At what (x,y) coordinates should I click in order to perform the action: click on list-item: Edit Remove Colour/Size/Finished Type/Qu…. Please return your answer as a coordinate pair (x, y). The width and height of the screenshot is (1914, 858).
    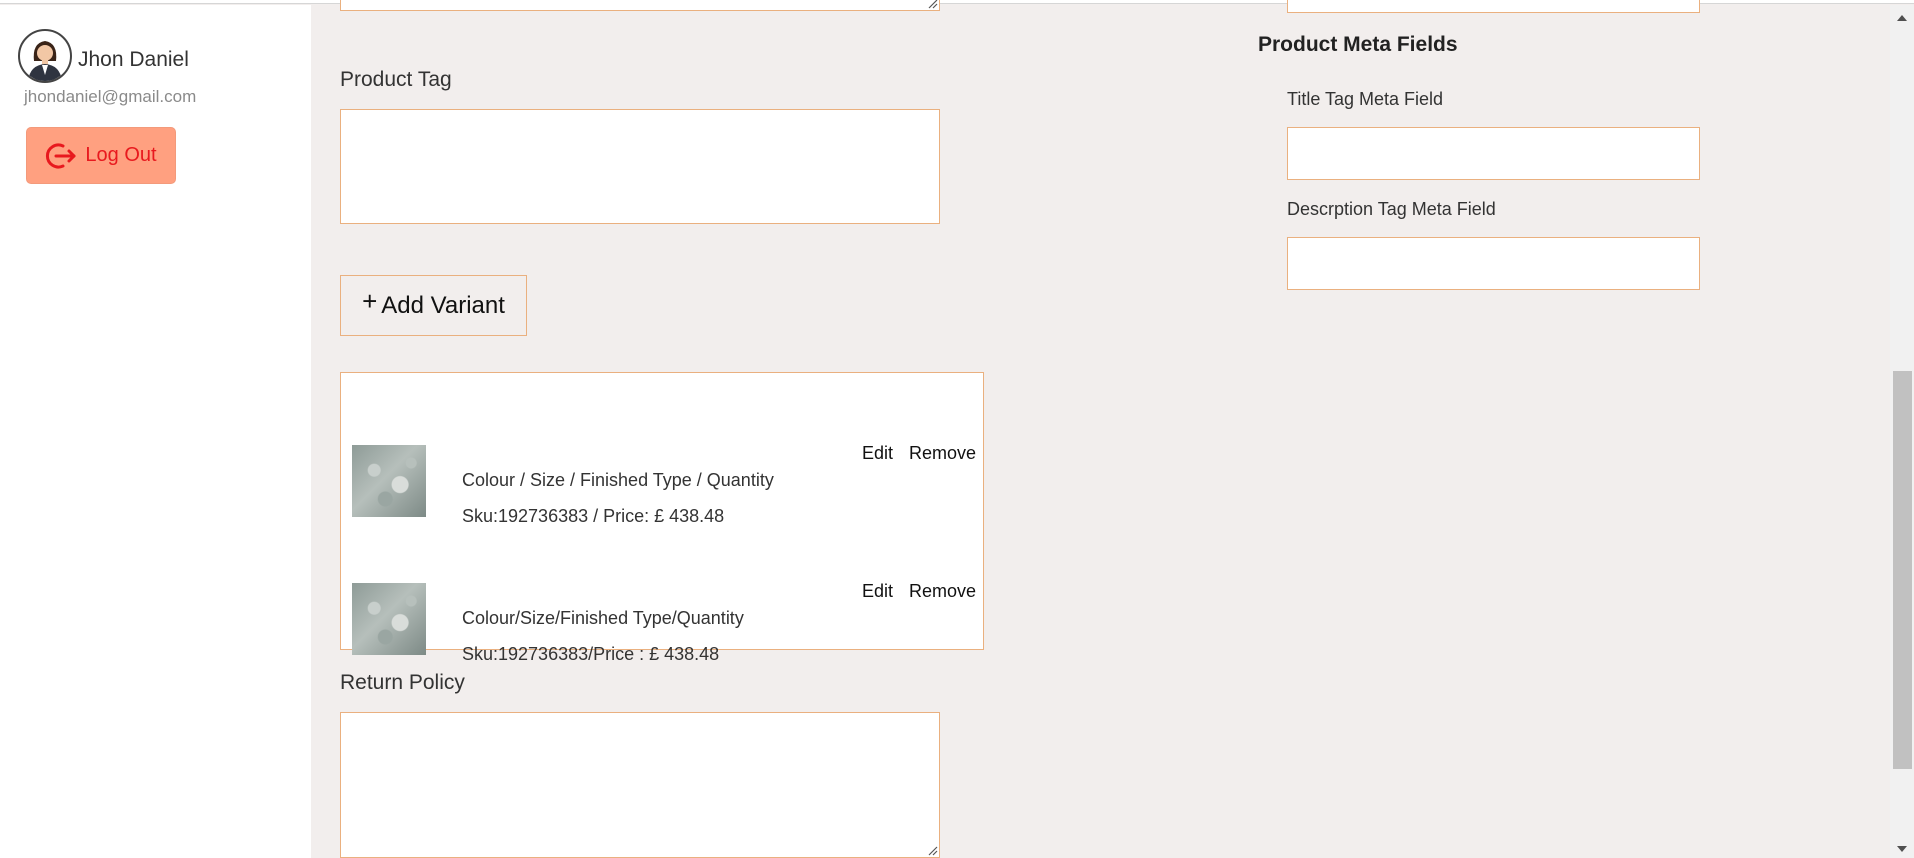
    Looking at the image, I should click on (662, 602).